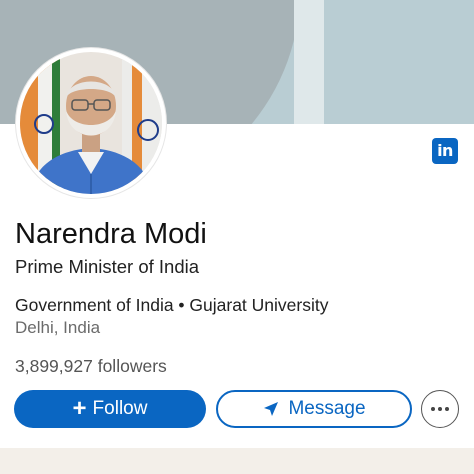 This screenshot has width=474, height=474. Describe the element at coordinates (111, 234) in the screenshot. I see `profile-name: Narendra Modi` at that location.